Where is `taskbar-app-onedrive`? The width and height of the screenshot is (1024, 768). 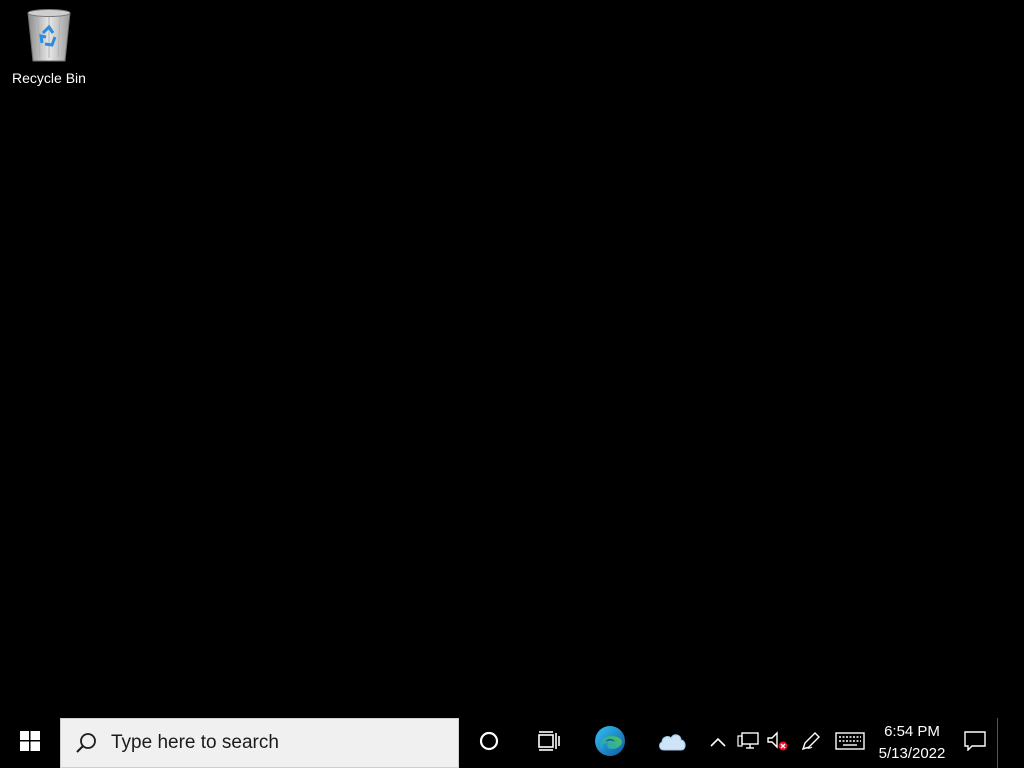 taskbar-app-onedrive is located at coordinates (672, 743).